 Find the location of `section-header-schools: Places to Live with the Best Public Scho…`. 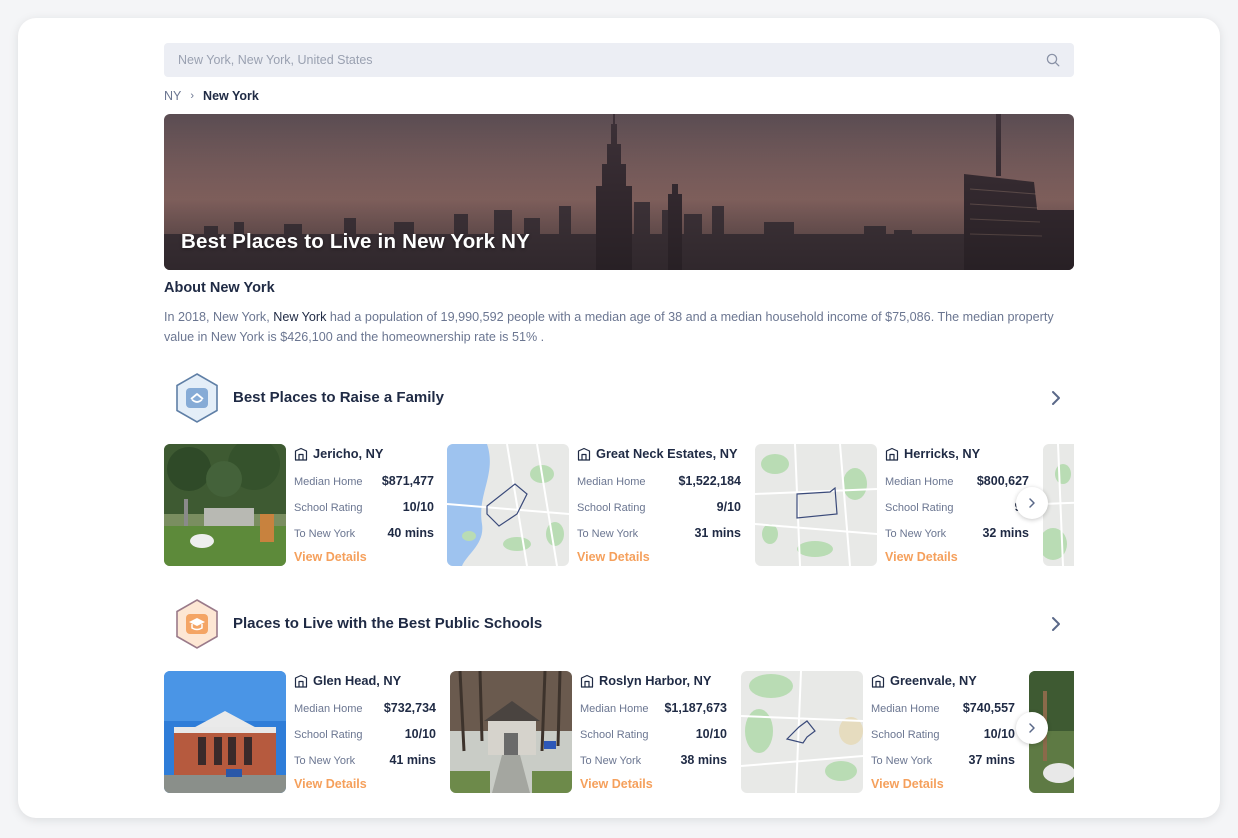

section-header-schools: Places to Live with the Best Public Scho… is located at coordinates (619, 624).